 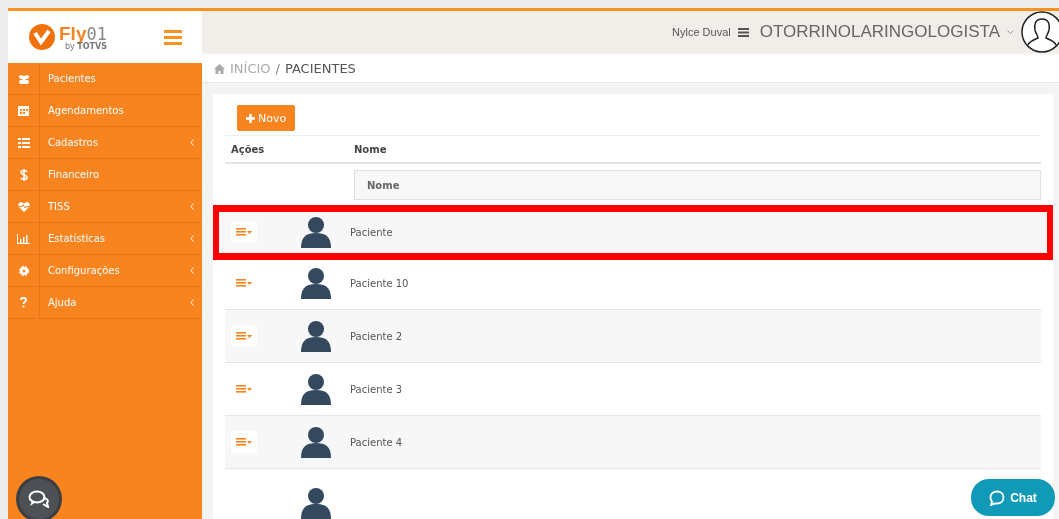 What do you see at coordinates (997, 497) in the screenshot?
I see `speech-bubble-icon` at bounding box center [997, 497].